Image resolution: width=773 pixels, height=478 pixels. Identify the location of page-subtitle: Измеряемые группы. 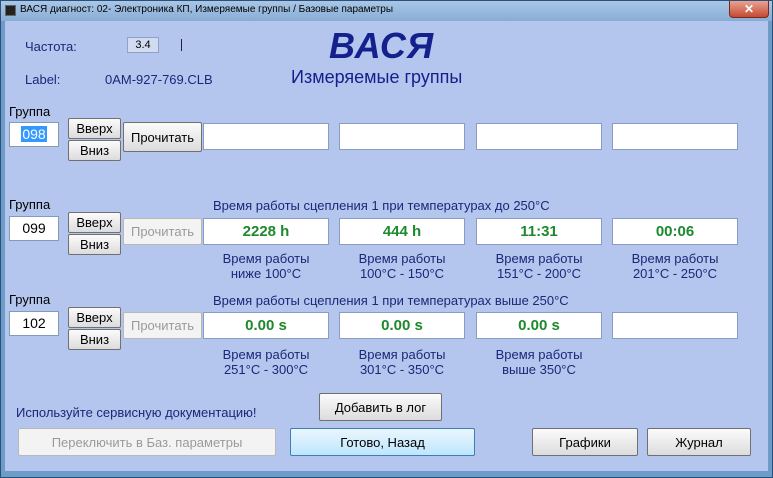
(377, 77).